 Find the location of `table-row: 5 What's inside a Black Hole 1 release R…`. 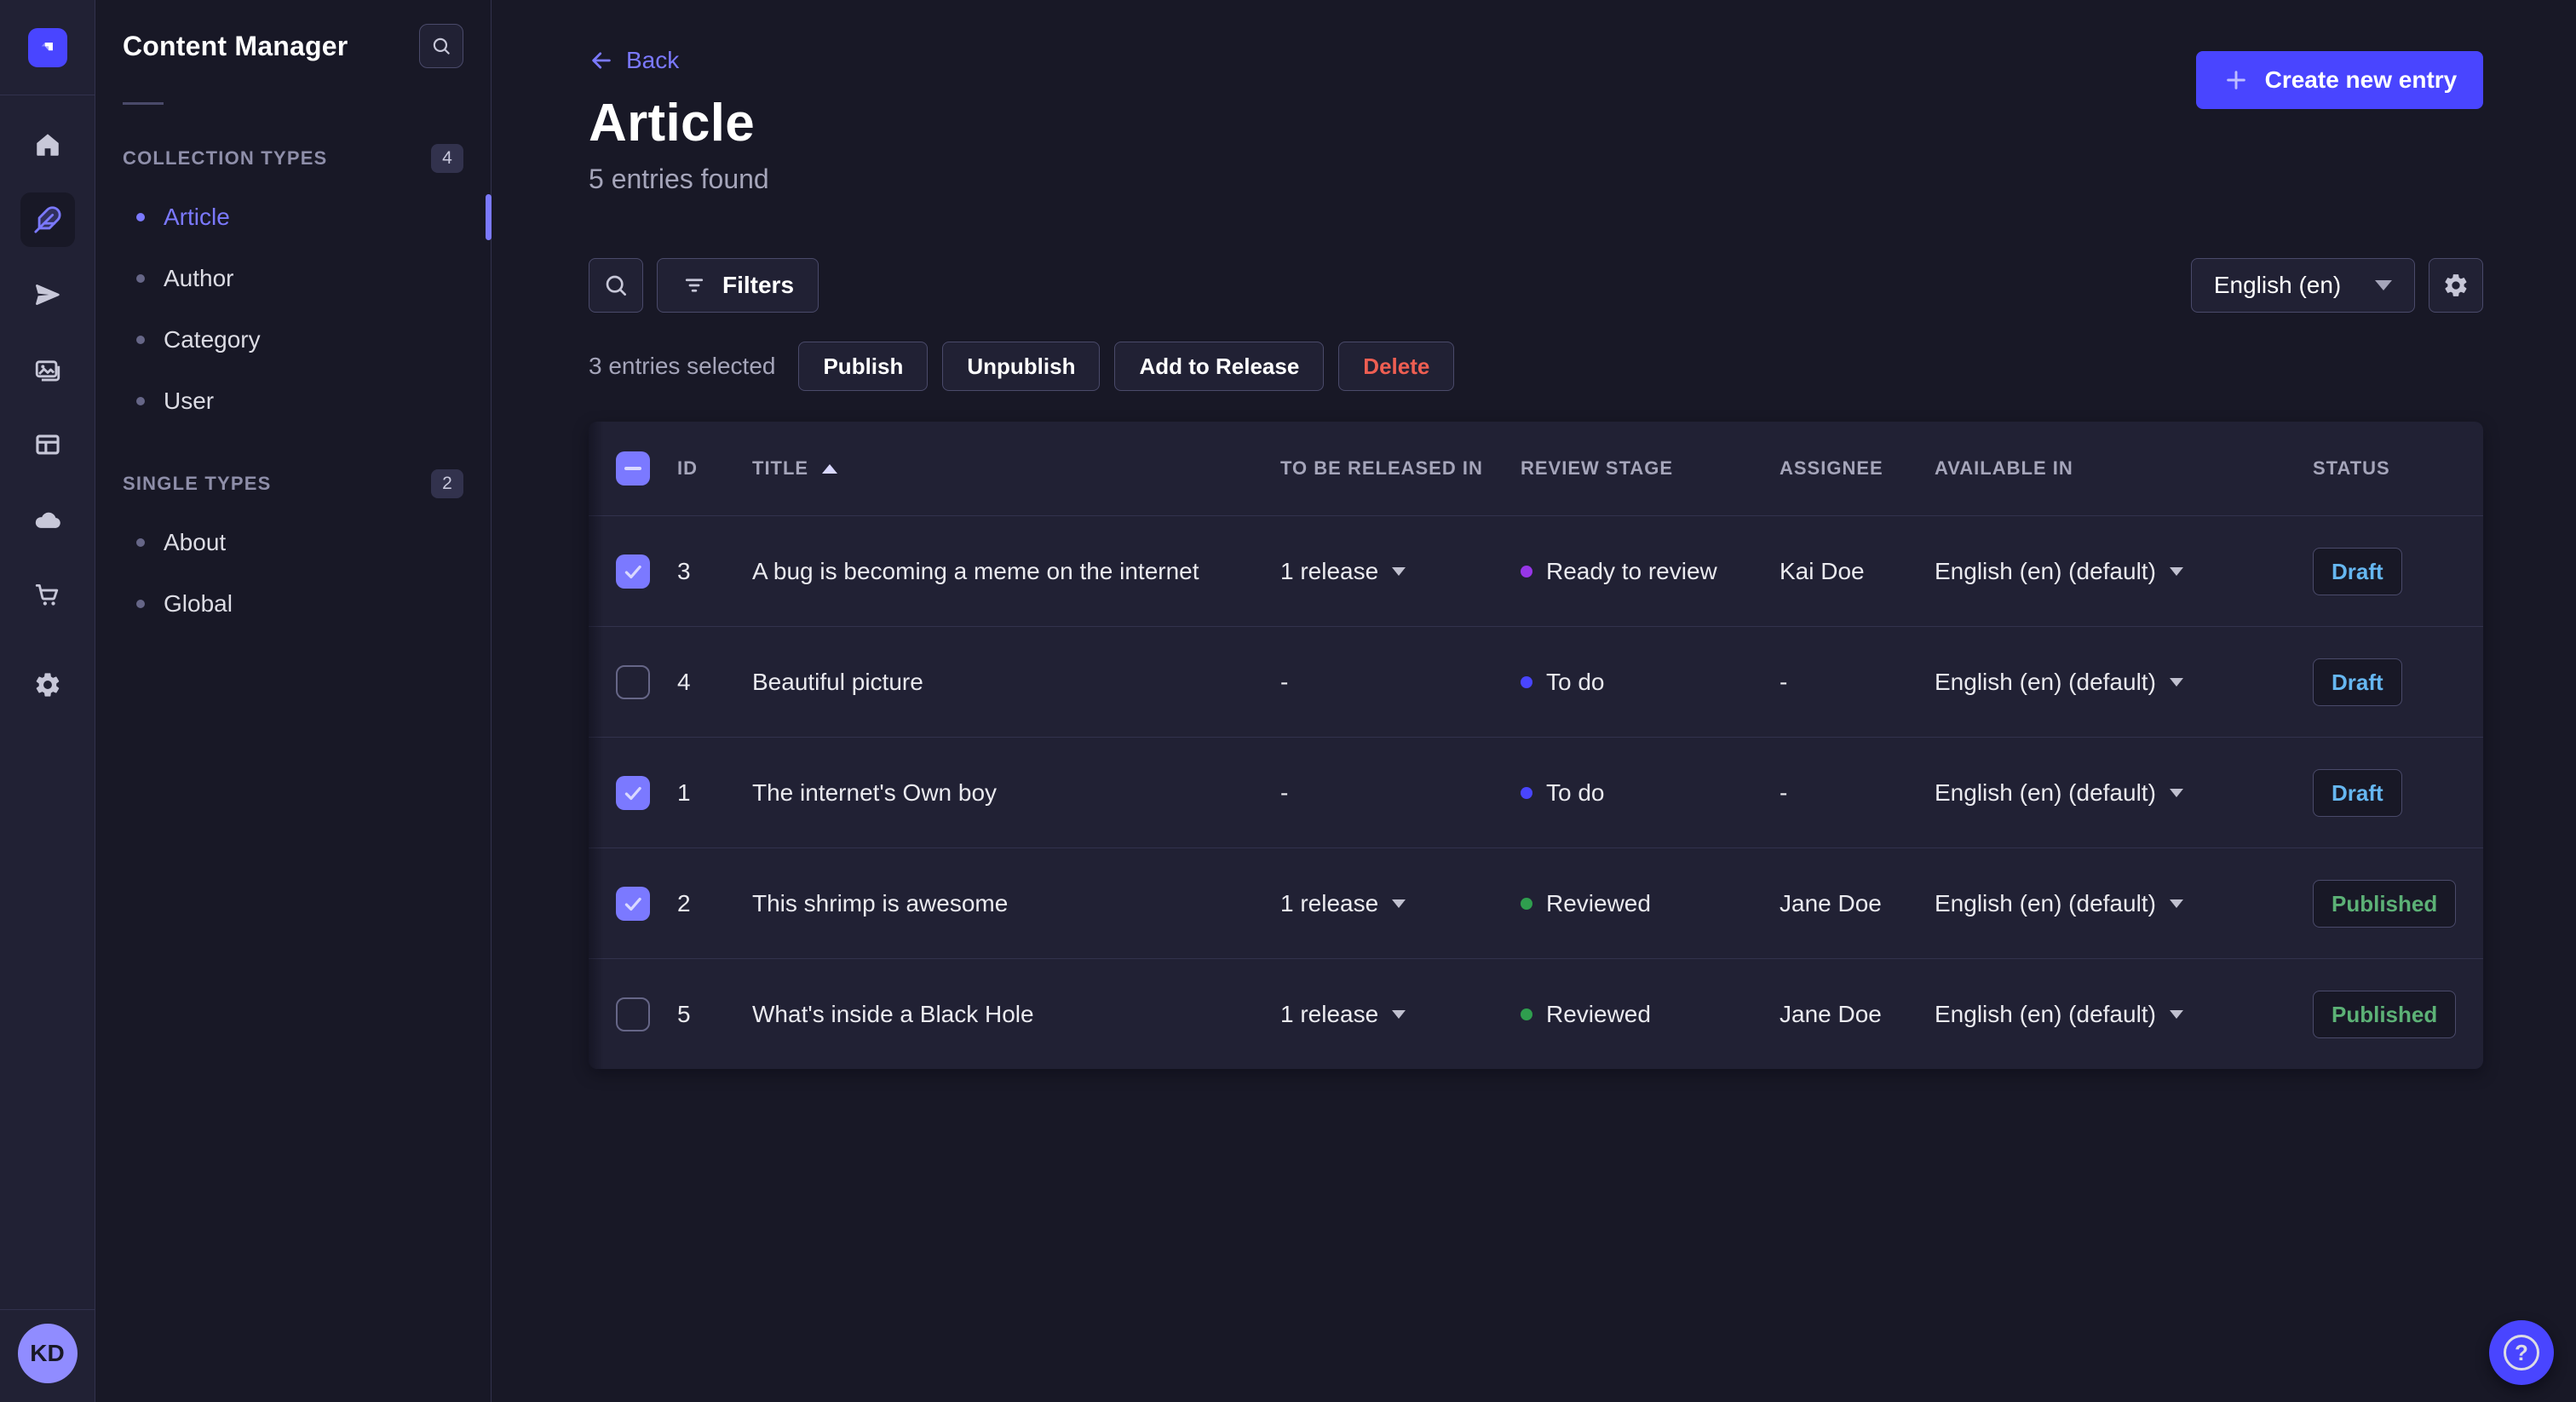

table-row: 5 What's inside a Black Hole 1 release R… is located at coordinates (1537, 1013).